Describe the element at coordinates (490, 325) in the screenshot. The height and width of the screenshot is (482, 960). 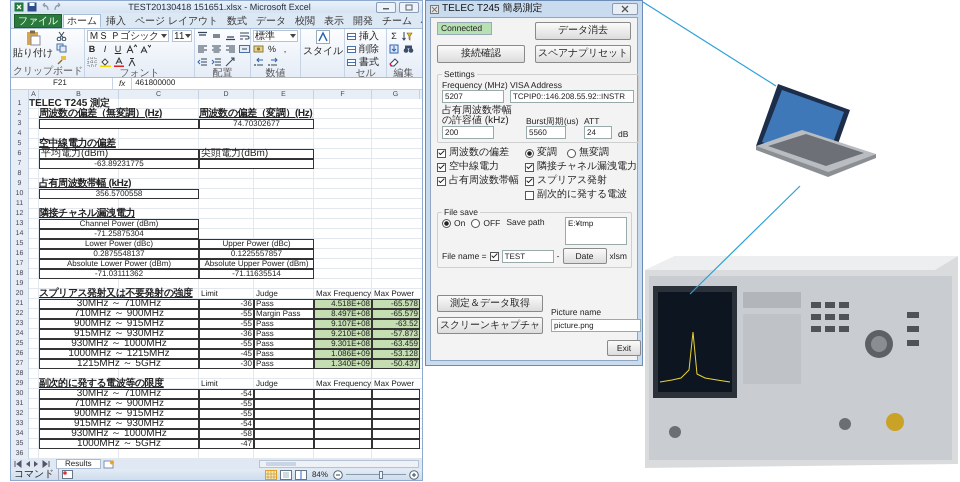
I see `command-button: スクリーンキャプチャ` at that location.